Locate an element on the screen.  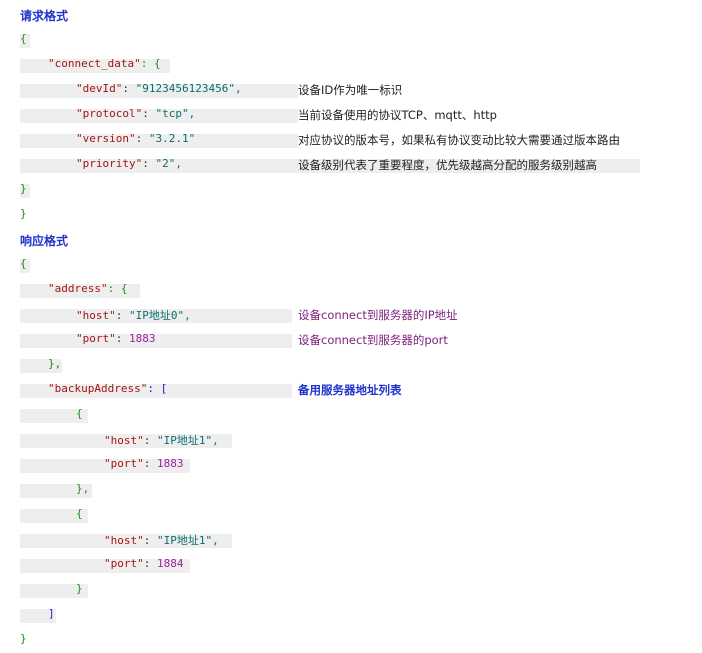
field-version: "version": "3.2.1" is located at coordinates (136, 138).